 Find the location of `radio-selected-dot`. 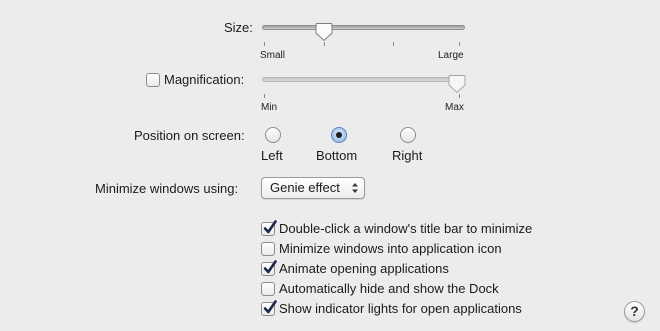

radio-selected-dot is located at coordinates (339, 135).